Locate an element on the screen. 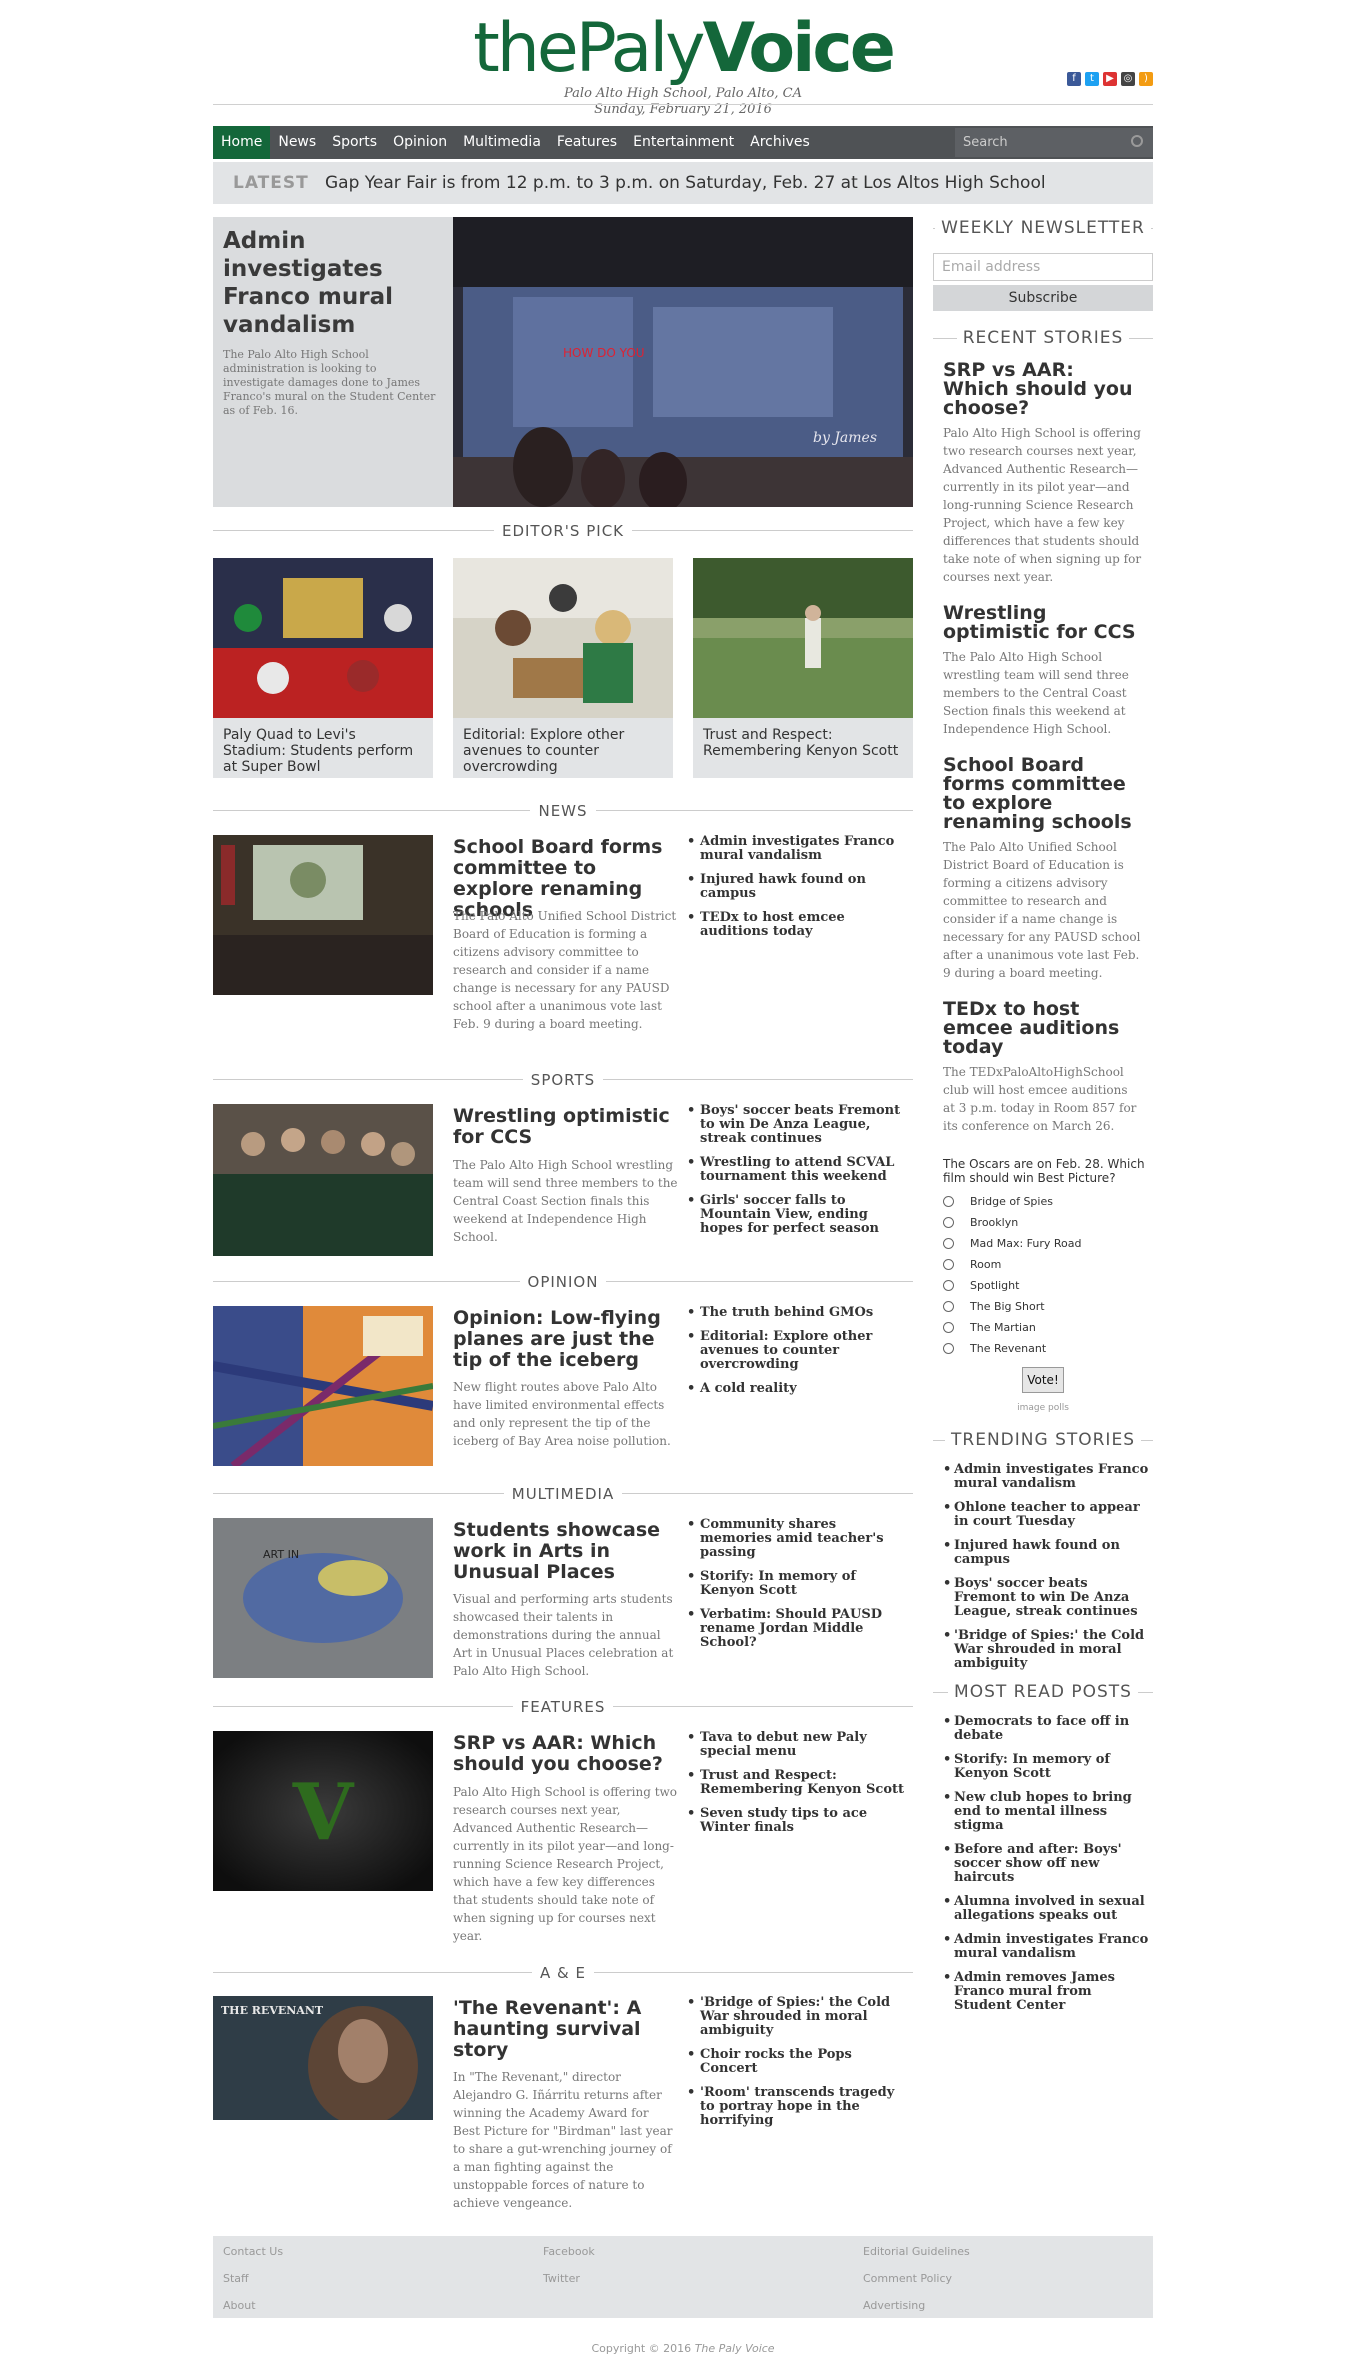  poll-option: Spotlight is located at coordinates (1043, 1285).